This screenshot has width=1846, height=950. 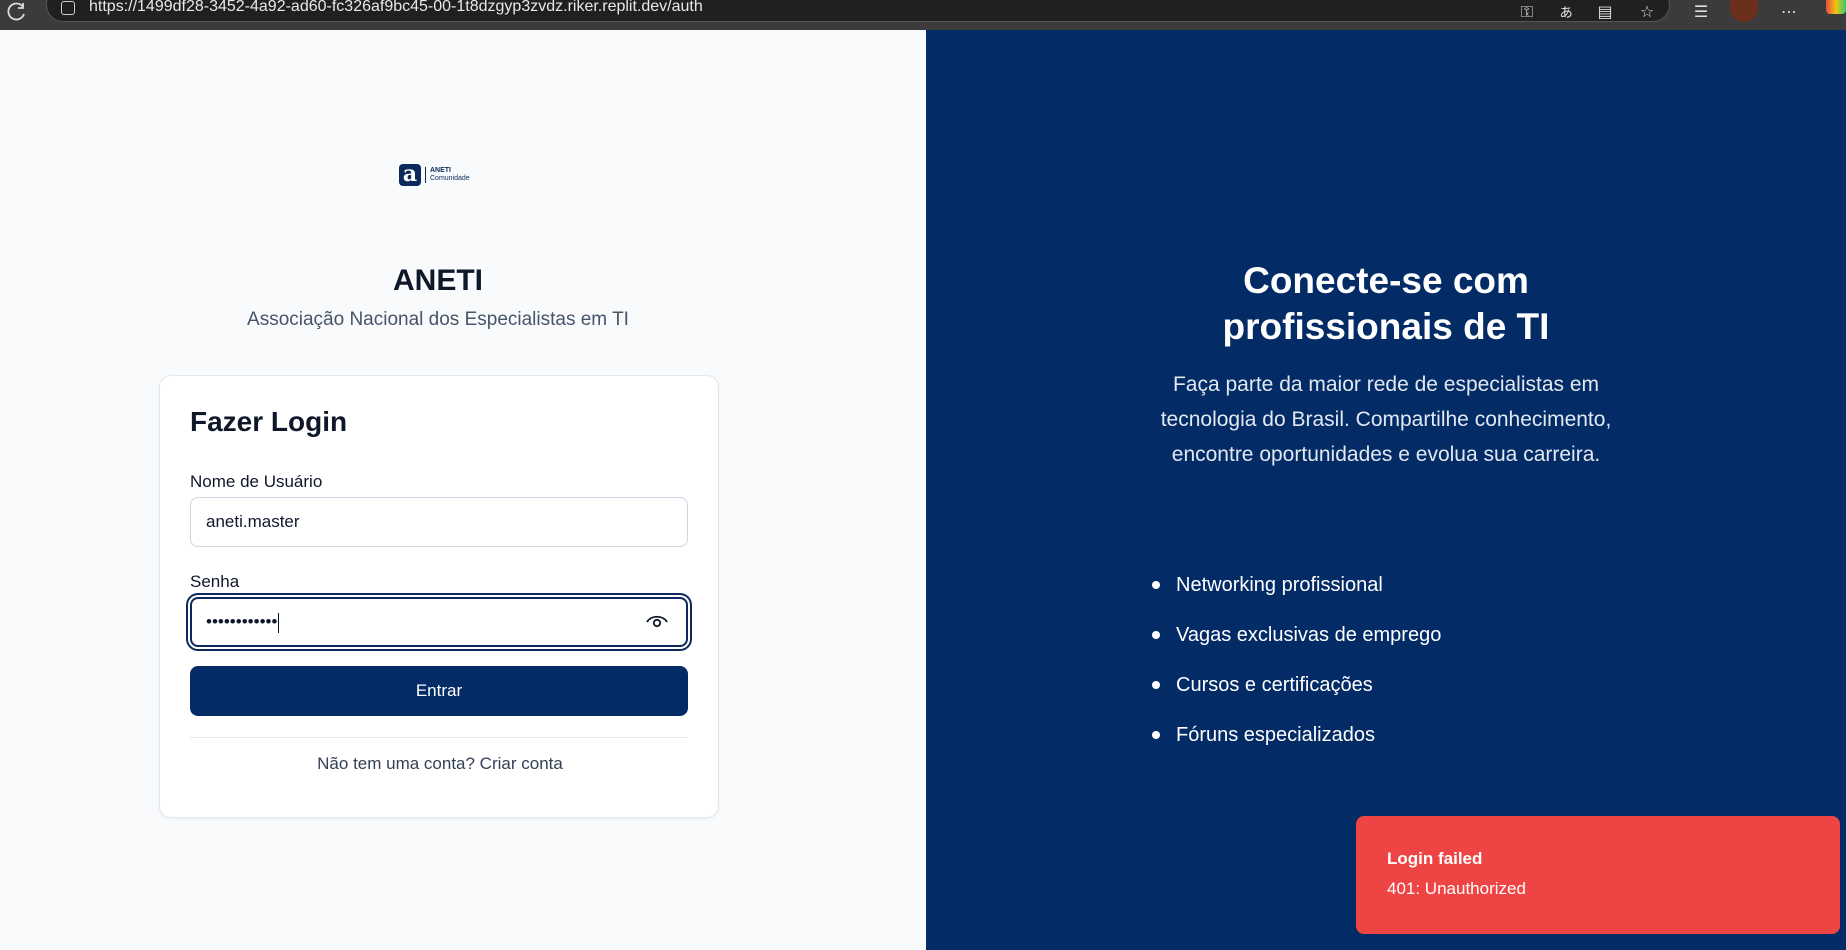 I want to click on text-caret, so click(x=279, y=622).